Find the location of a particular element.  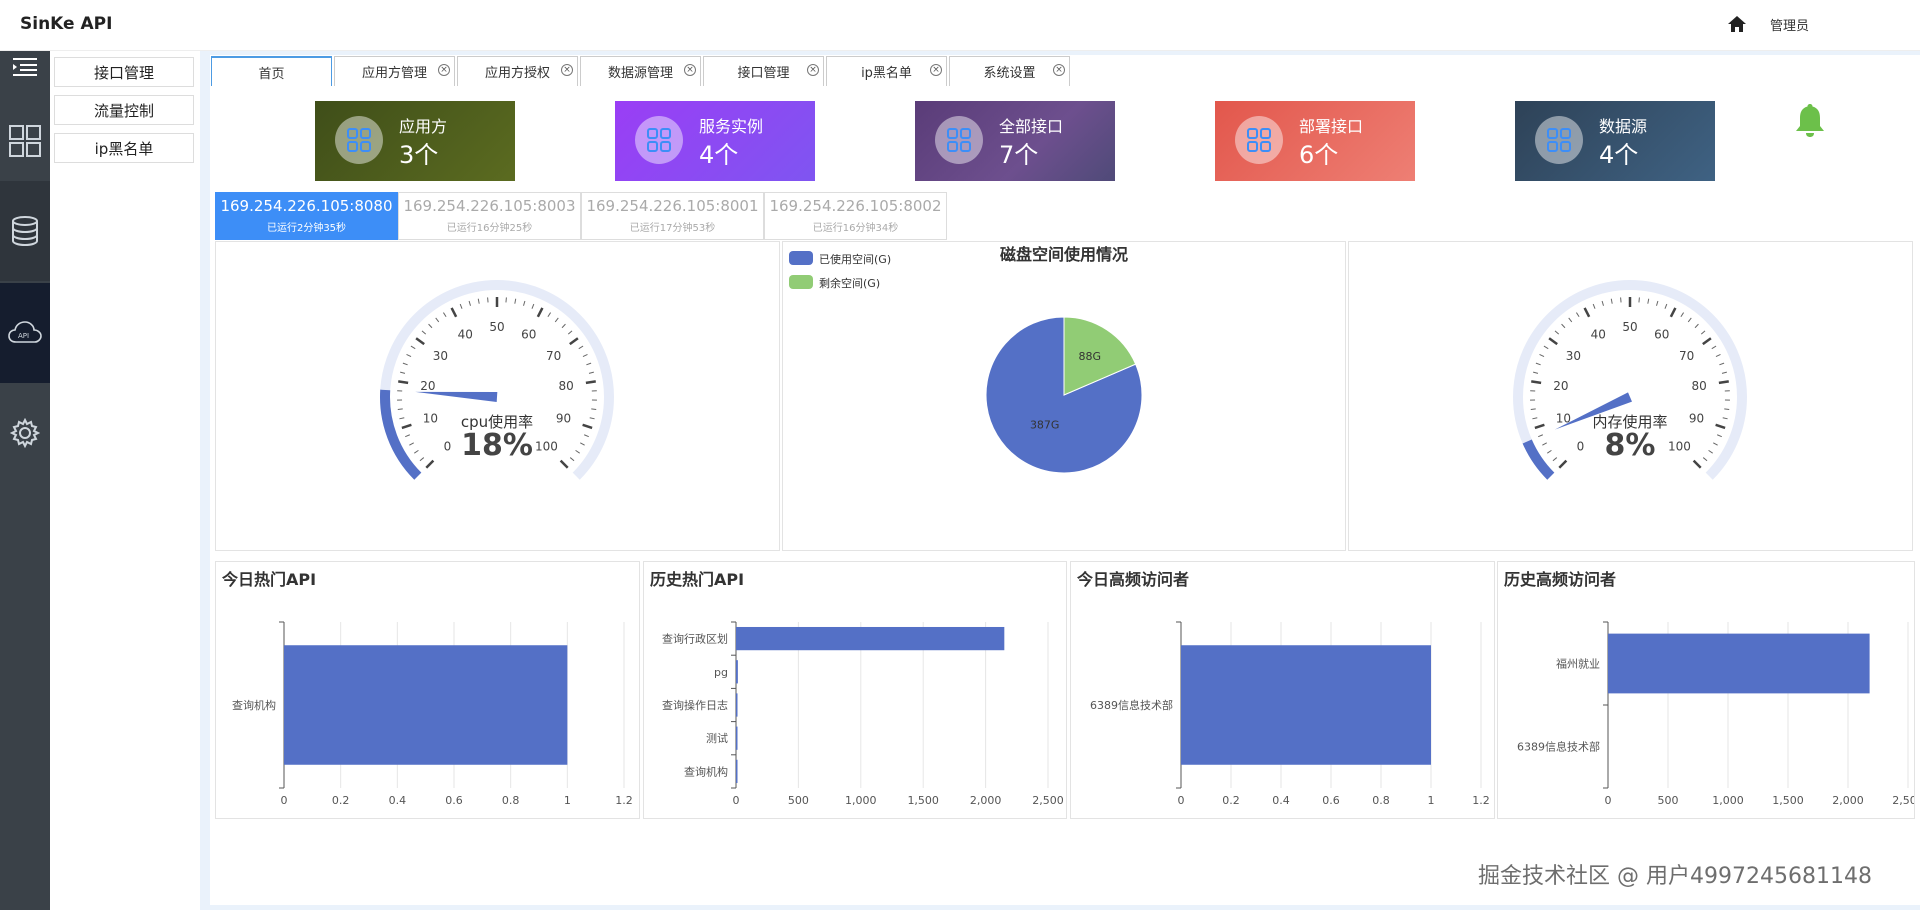

pie-data-label: 88G is located at coordinates (1089, 356).